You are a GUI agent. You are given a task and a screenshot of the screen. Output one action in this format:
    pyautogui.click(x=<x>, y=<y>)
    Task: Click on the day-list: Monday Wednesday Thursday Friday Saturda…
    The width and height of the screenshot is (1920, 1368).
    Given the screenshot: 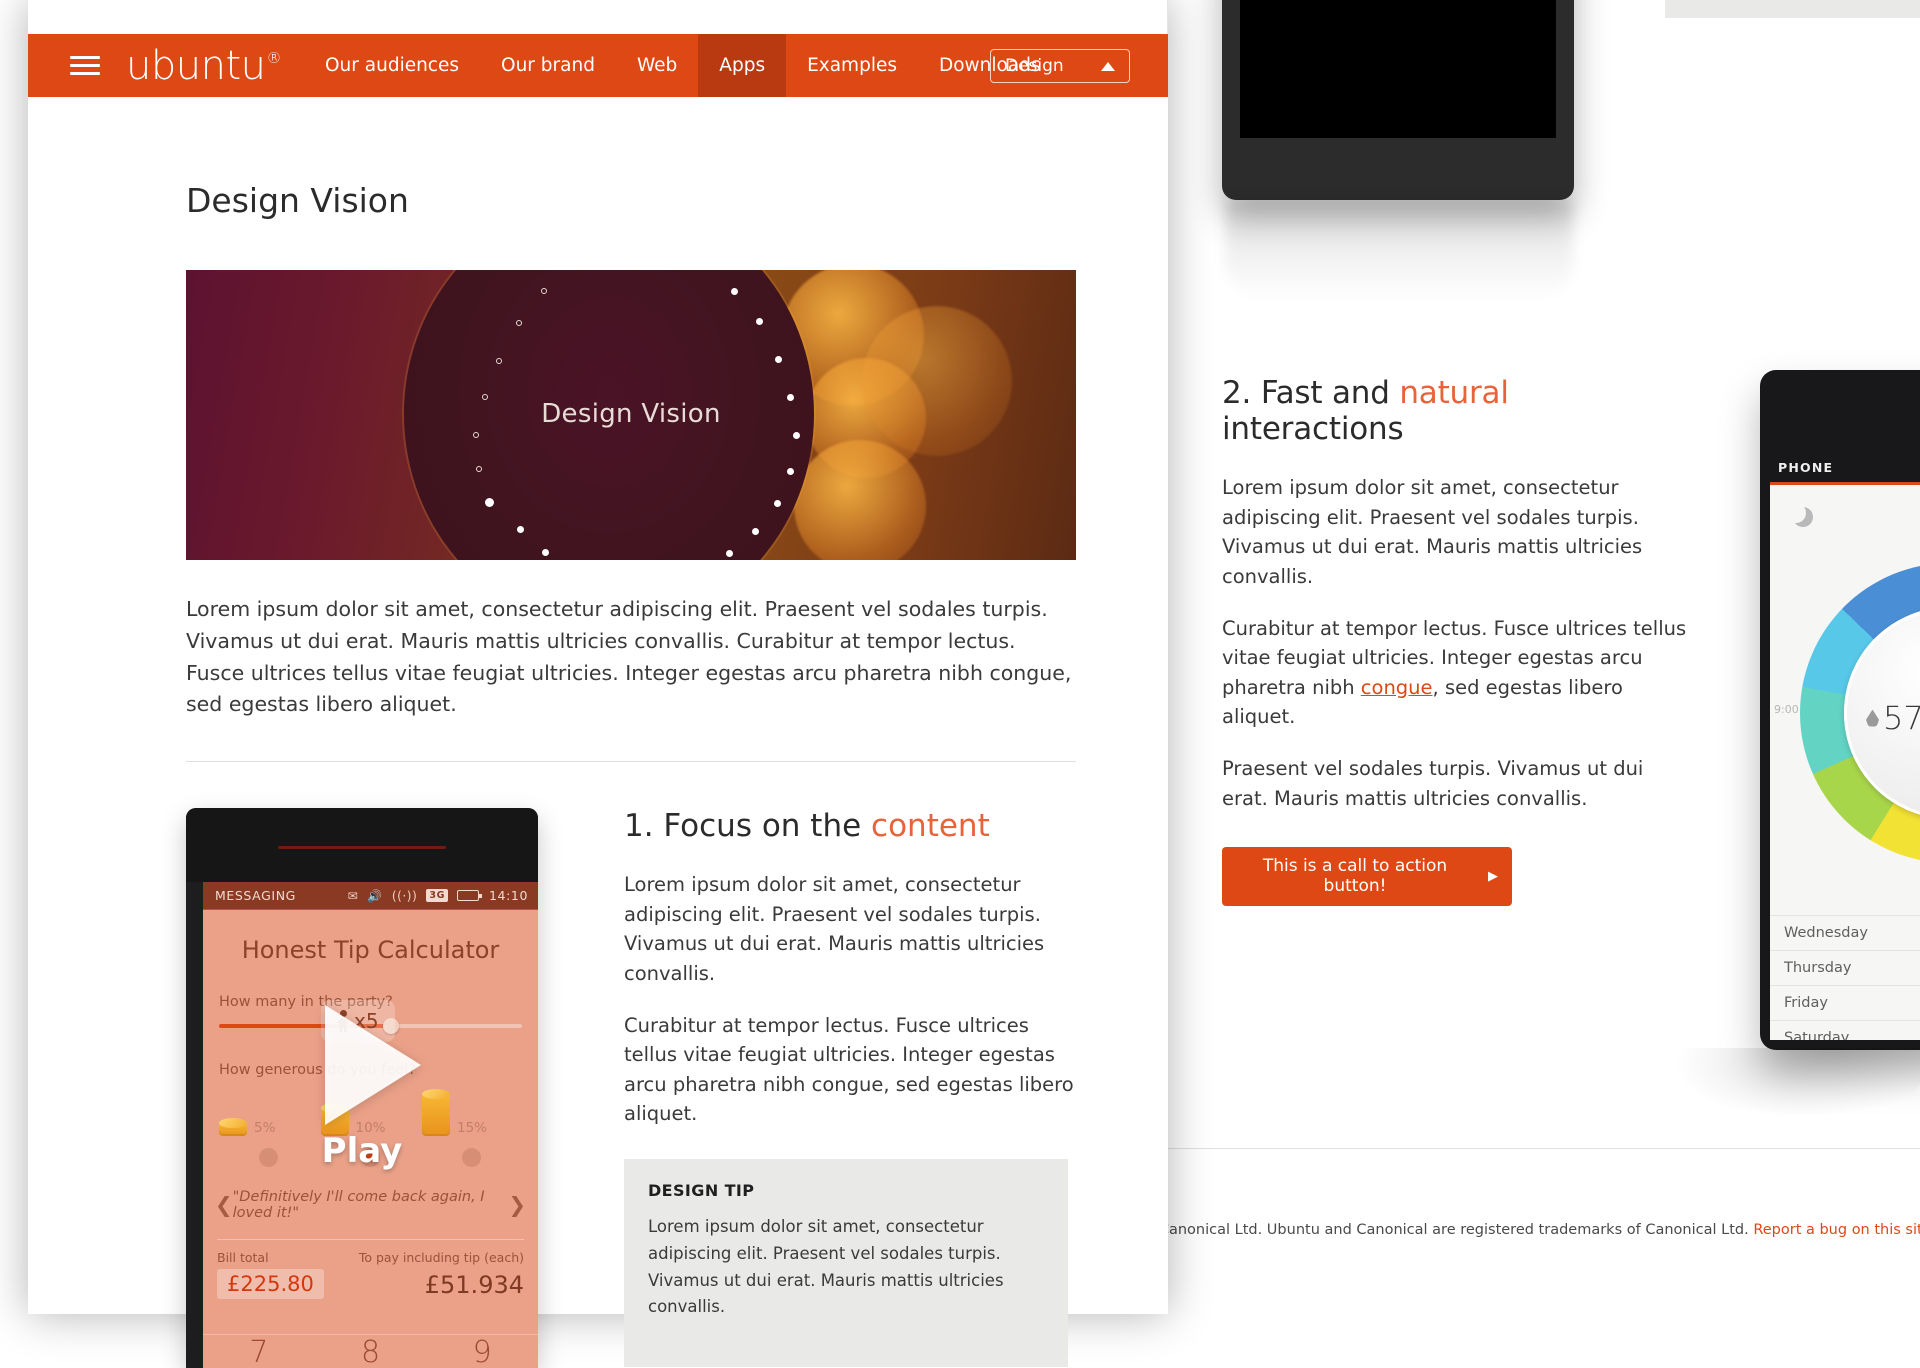 What is the action you would take?
    pyautogui.click(x=1845, y=961)
    